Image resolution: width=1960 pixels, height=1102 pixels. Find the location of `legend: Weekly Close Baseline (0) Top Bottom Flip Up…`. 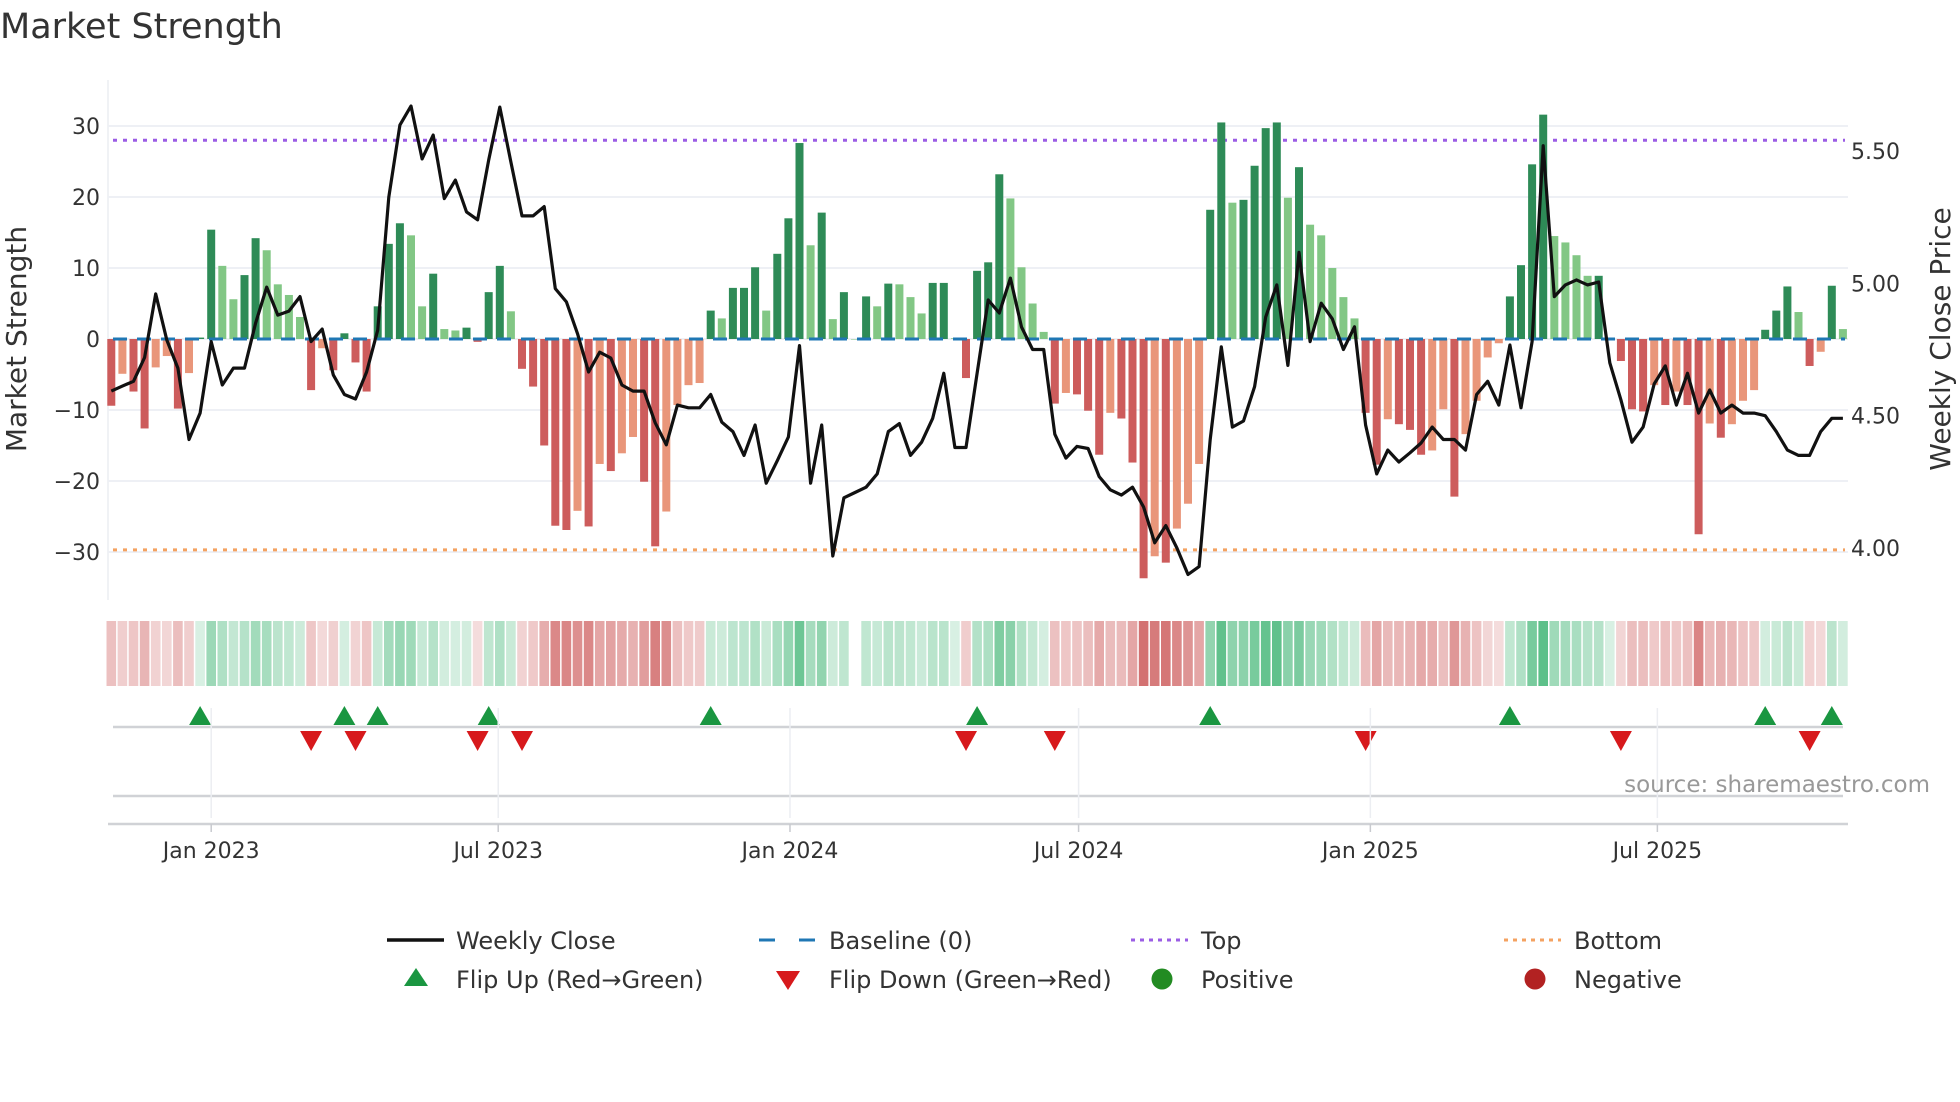

legend: Weekly Close Baseline (0) Top Bottom Flip Up… is located at coordinates (1034, 960).